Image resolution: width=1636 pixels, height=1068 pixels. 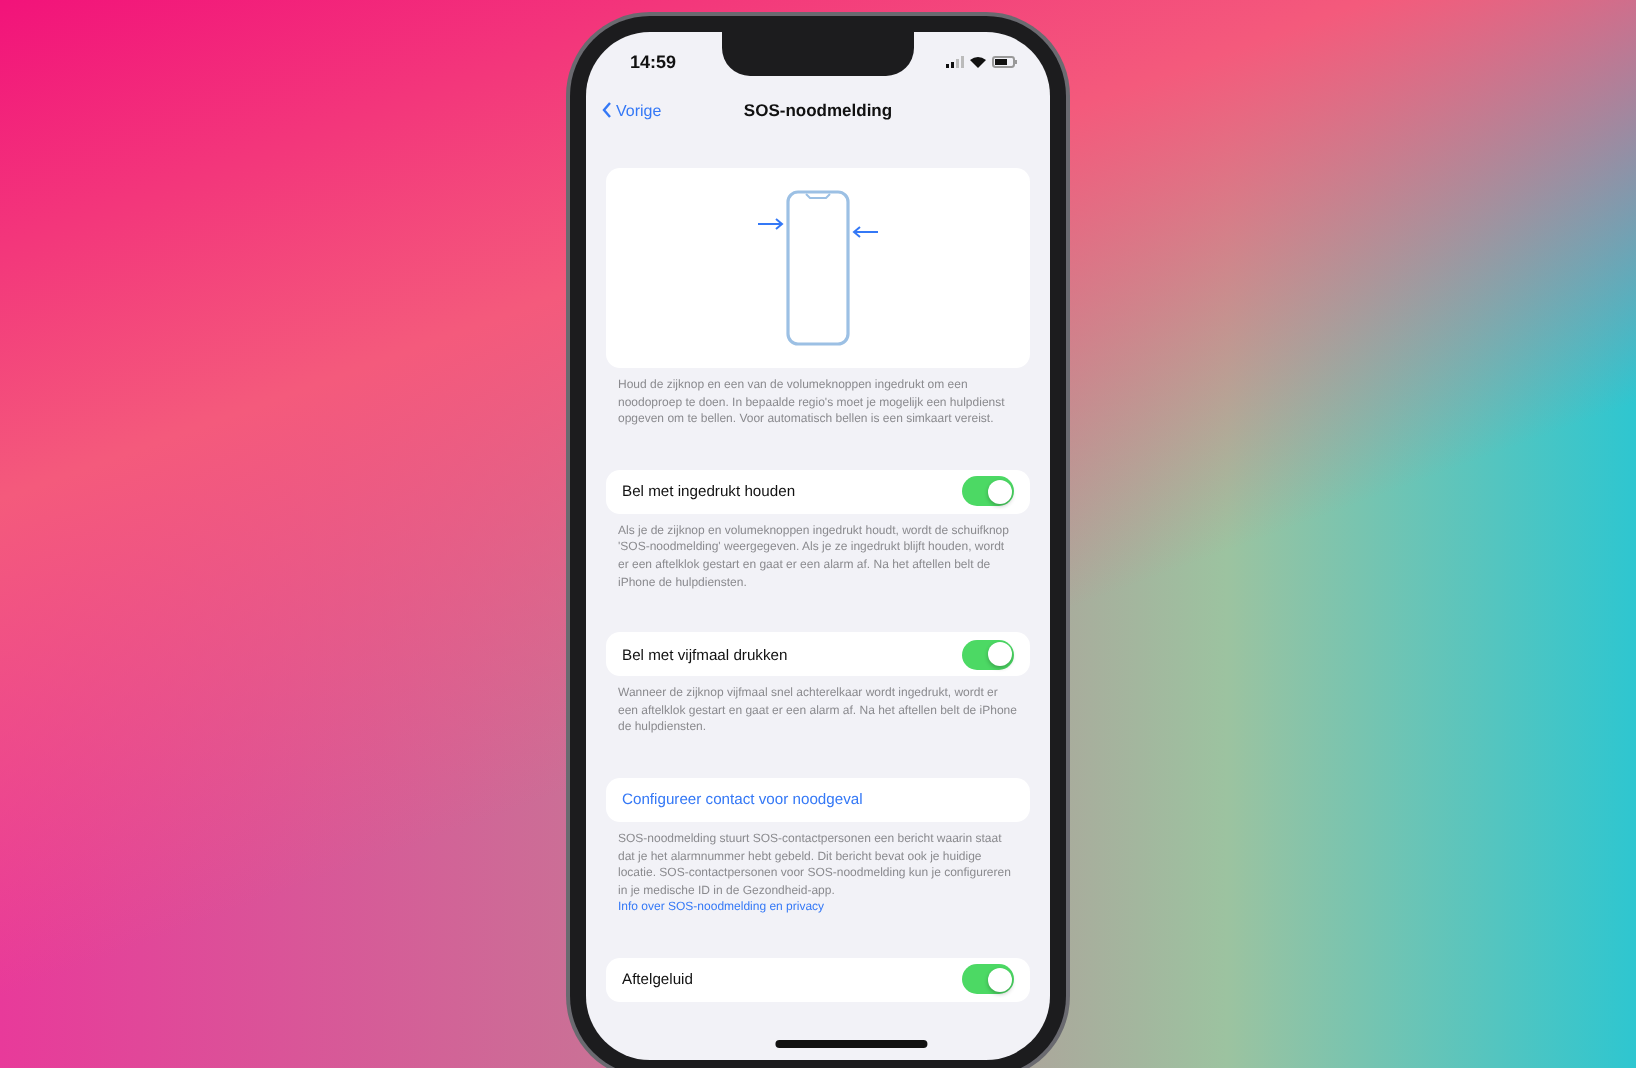 What do you see at coordinates (1005, 62) in the screenshot?
I see `battery-icon` at bounding box center [1005, 62].